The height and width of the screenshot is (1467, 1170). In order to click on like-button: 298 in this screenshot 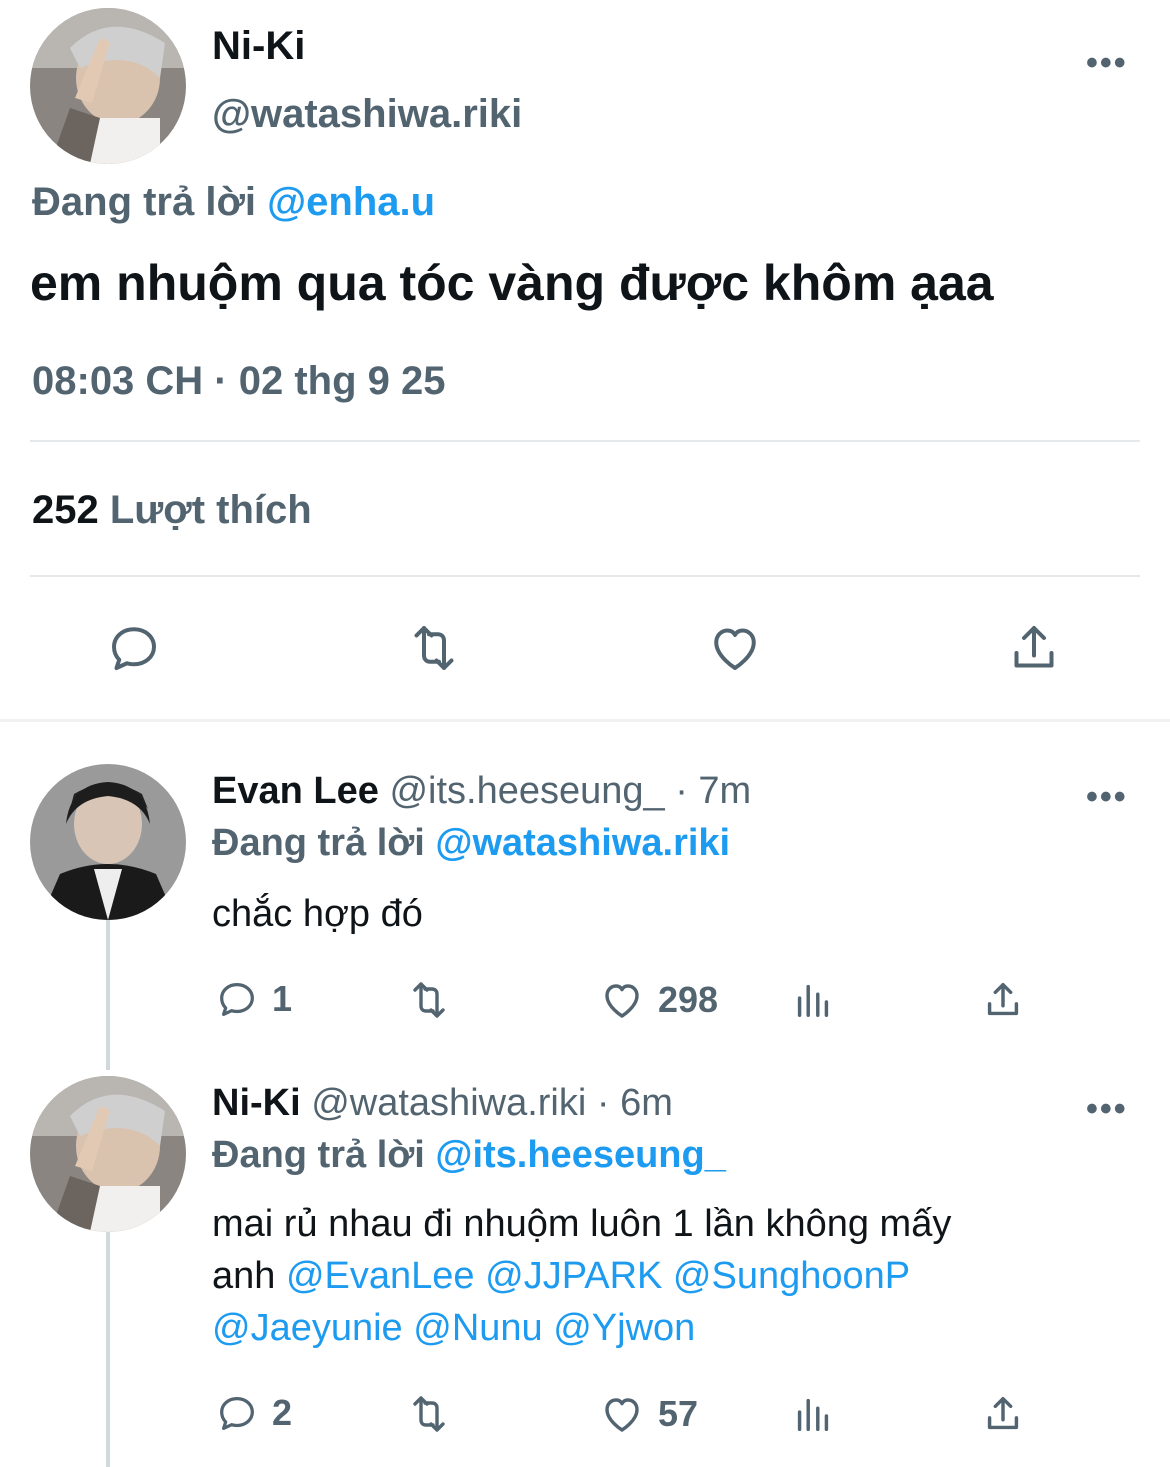, I will do `click(658, 1000)`.